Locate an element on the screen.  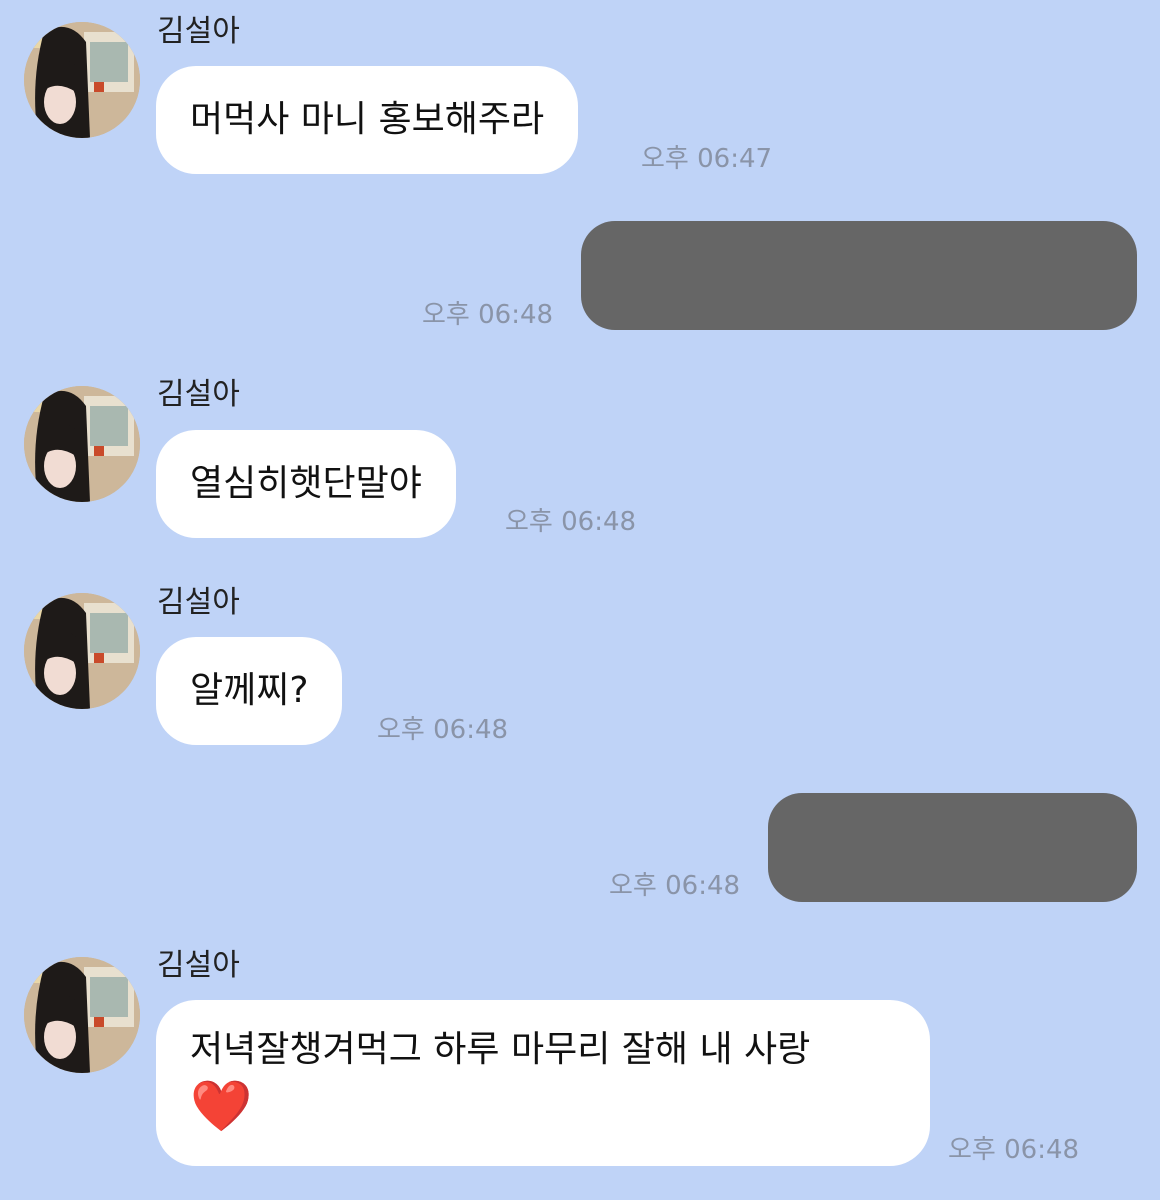
message-bubble: 저녁잘챙겨먹그 하루 마무리 잘해 내 사랑 ❤️ is located at coordinates (543, 1083).